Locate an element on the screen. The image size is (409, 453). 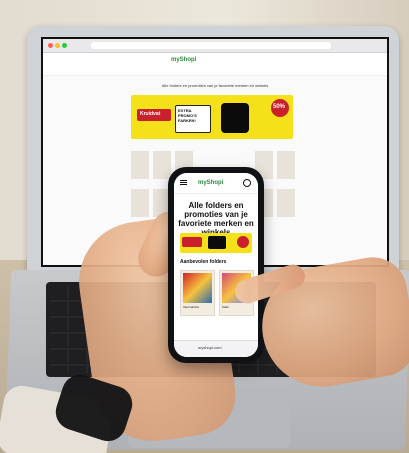
banner-brand-label: Kruidvat is located at coordinates (154, 115).